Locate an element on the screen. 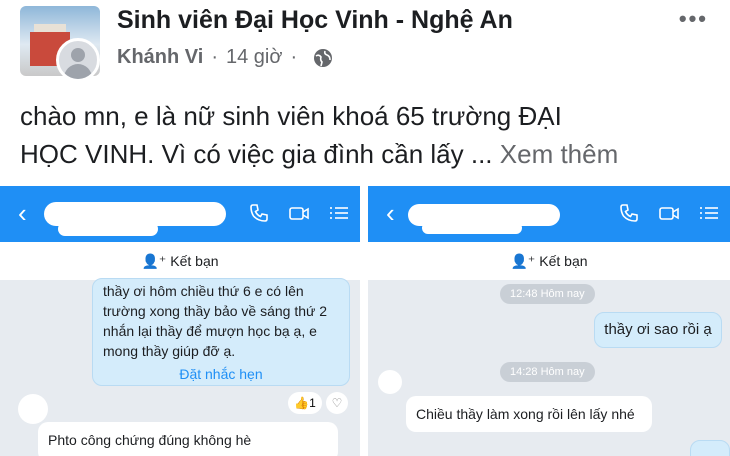 The height and width of the screenshot is (456, 730). see-more-link: Xem thêm is located at coordinates (559, 154).